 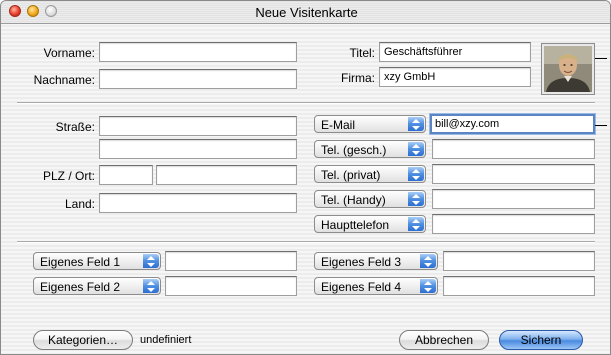 What do you see at coordinates (68, 176) in the screenshot?
I see `zip-city-label: PLZ / Ort:` at bounding box center [68, 176].